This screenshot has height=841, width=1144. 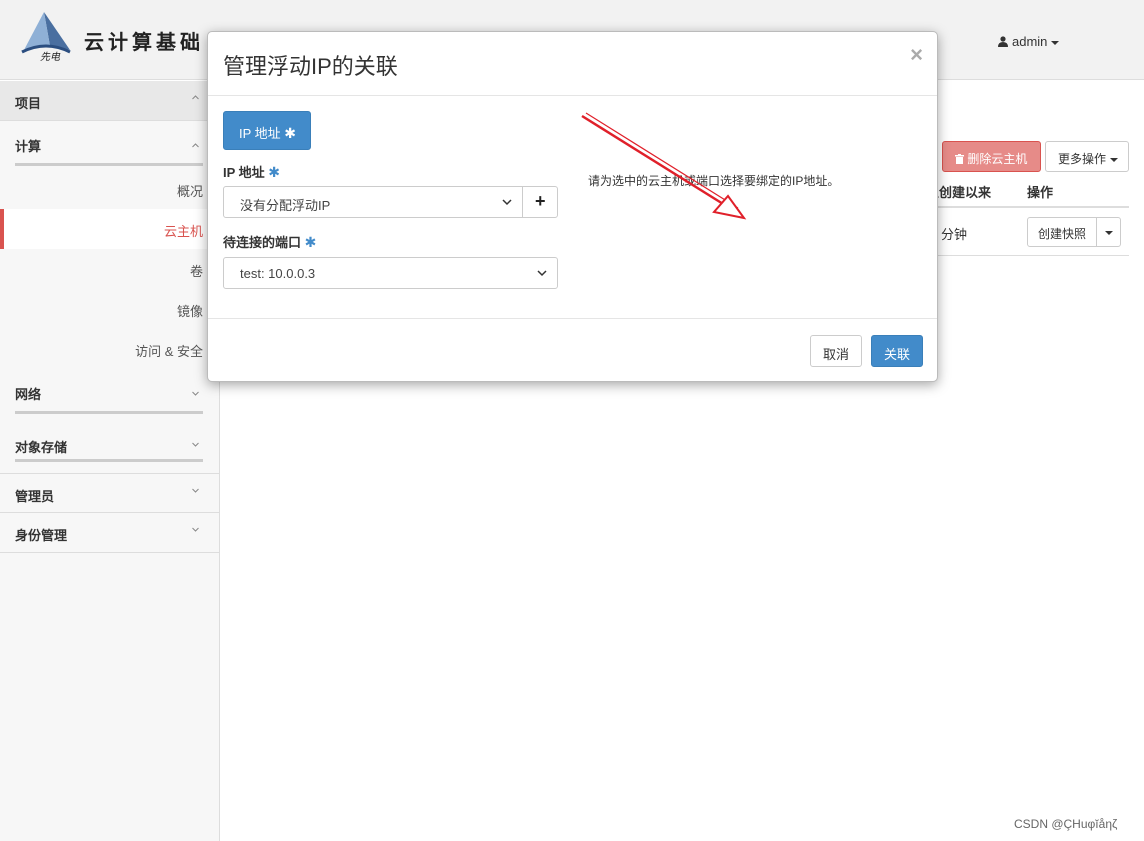 What do you see at coordinates (572, 64) in the screenshot?
I see `modal-header: 管理浮动IP的关联 ×` at bounding box center [572, 64].